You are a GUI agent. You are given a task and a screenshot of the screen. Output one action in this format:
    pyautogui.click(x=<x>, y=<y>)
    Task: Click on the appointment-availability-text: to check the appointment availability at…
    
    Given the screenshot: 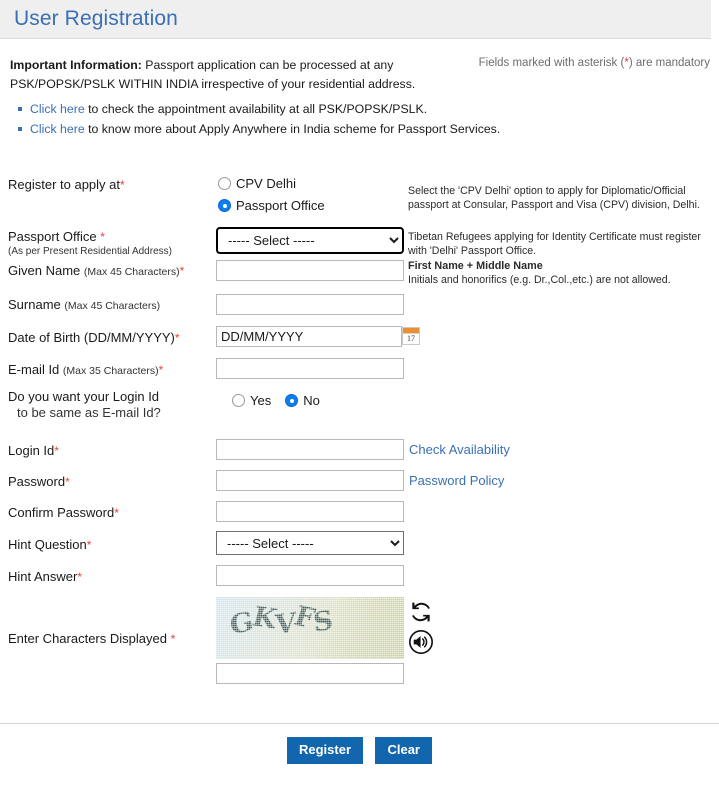 What is the action you would take?
    pyautogui.click(x=256, y=109)
    